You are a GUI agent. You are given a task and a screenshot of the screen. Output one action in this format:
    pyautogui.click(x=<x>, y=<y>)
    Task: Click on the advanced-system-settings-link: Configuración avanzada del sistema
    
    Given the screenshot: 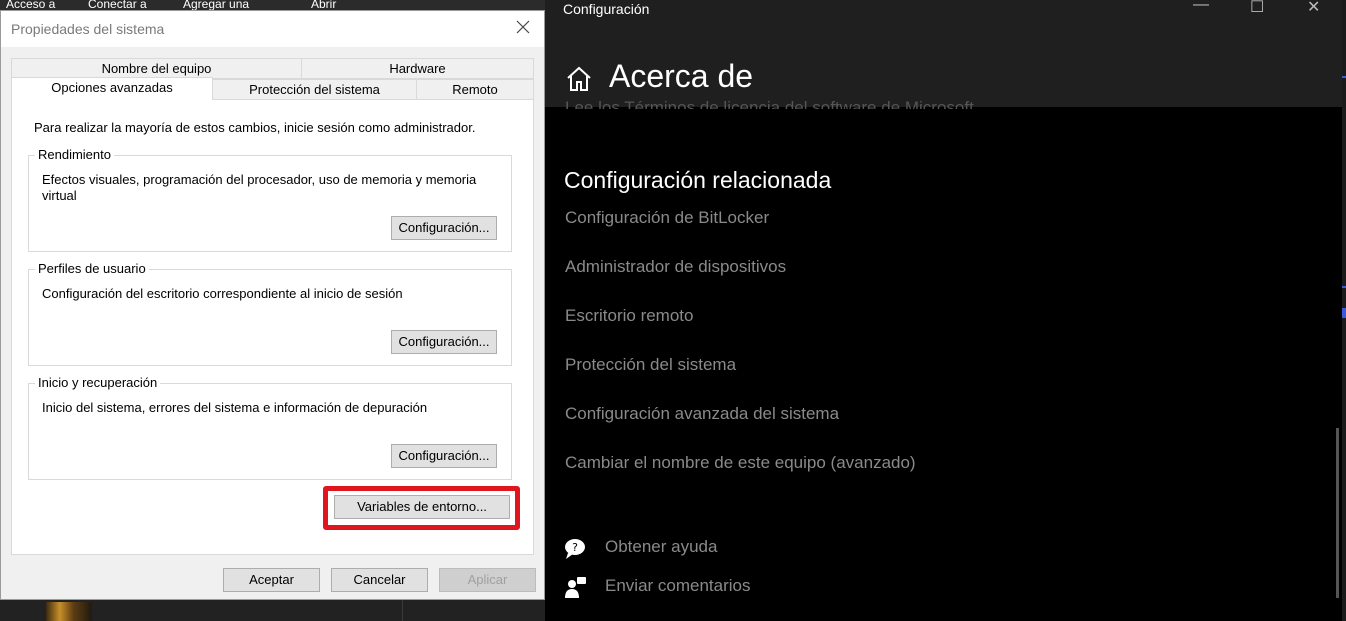 What is the action you would take?
    pyautogui.click(x=702, y=414)
    